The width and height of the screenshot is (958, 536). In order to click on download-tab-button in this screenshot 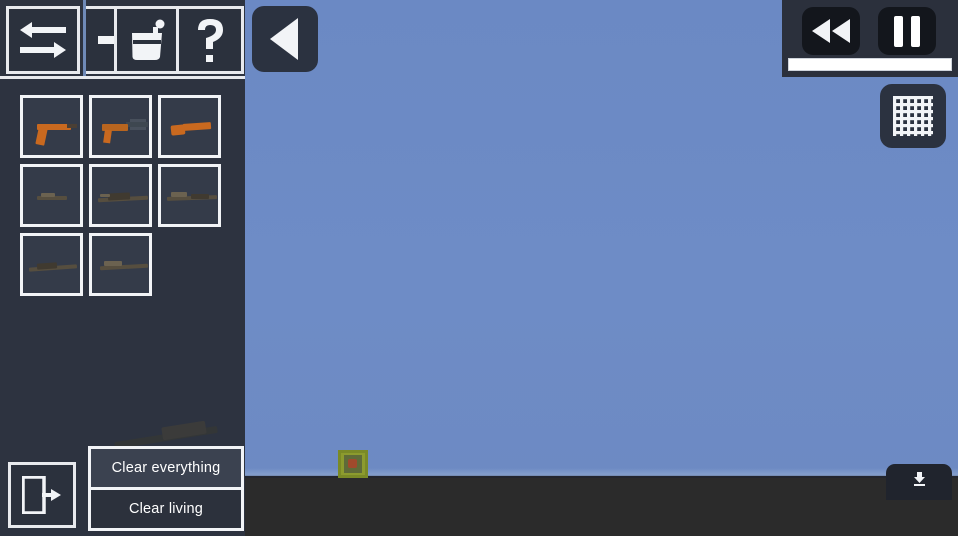, I will do `click(919, 482)`.